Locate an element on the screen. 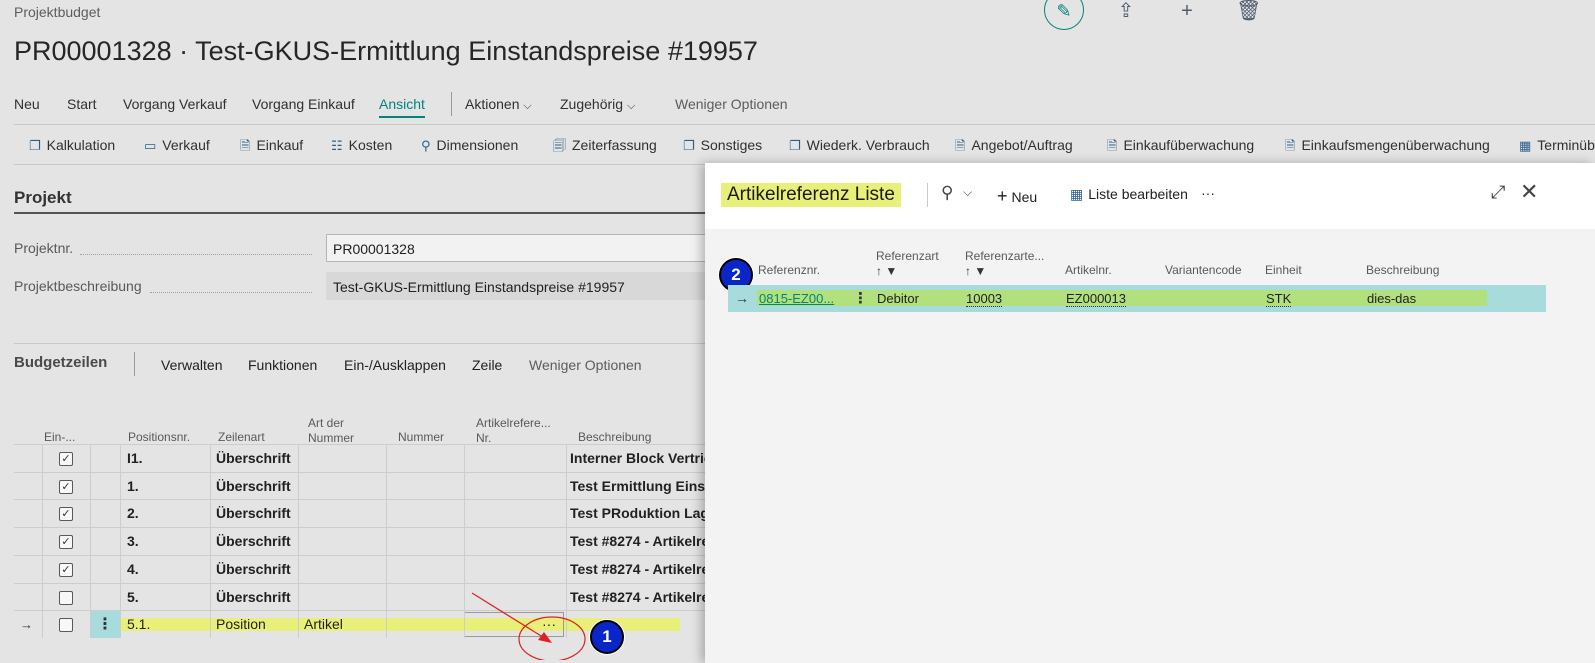  col-header-art-der-nummer: Art der Nummer is located at coordinates (343, 431).